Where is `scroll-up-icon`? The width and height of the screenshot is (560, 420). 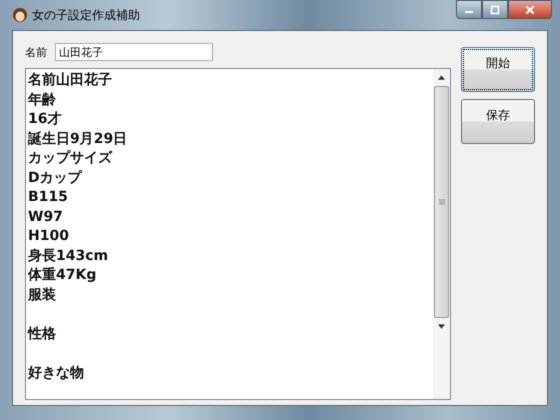 scroll-up-icon is located at coordinates (441, 77).